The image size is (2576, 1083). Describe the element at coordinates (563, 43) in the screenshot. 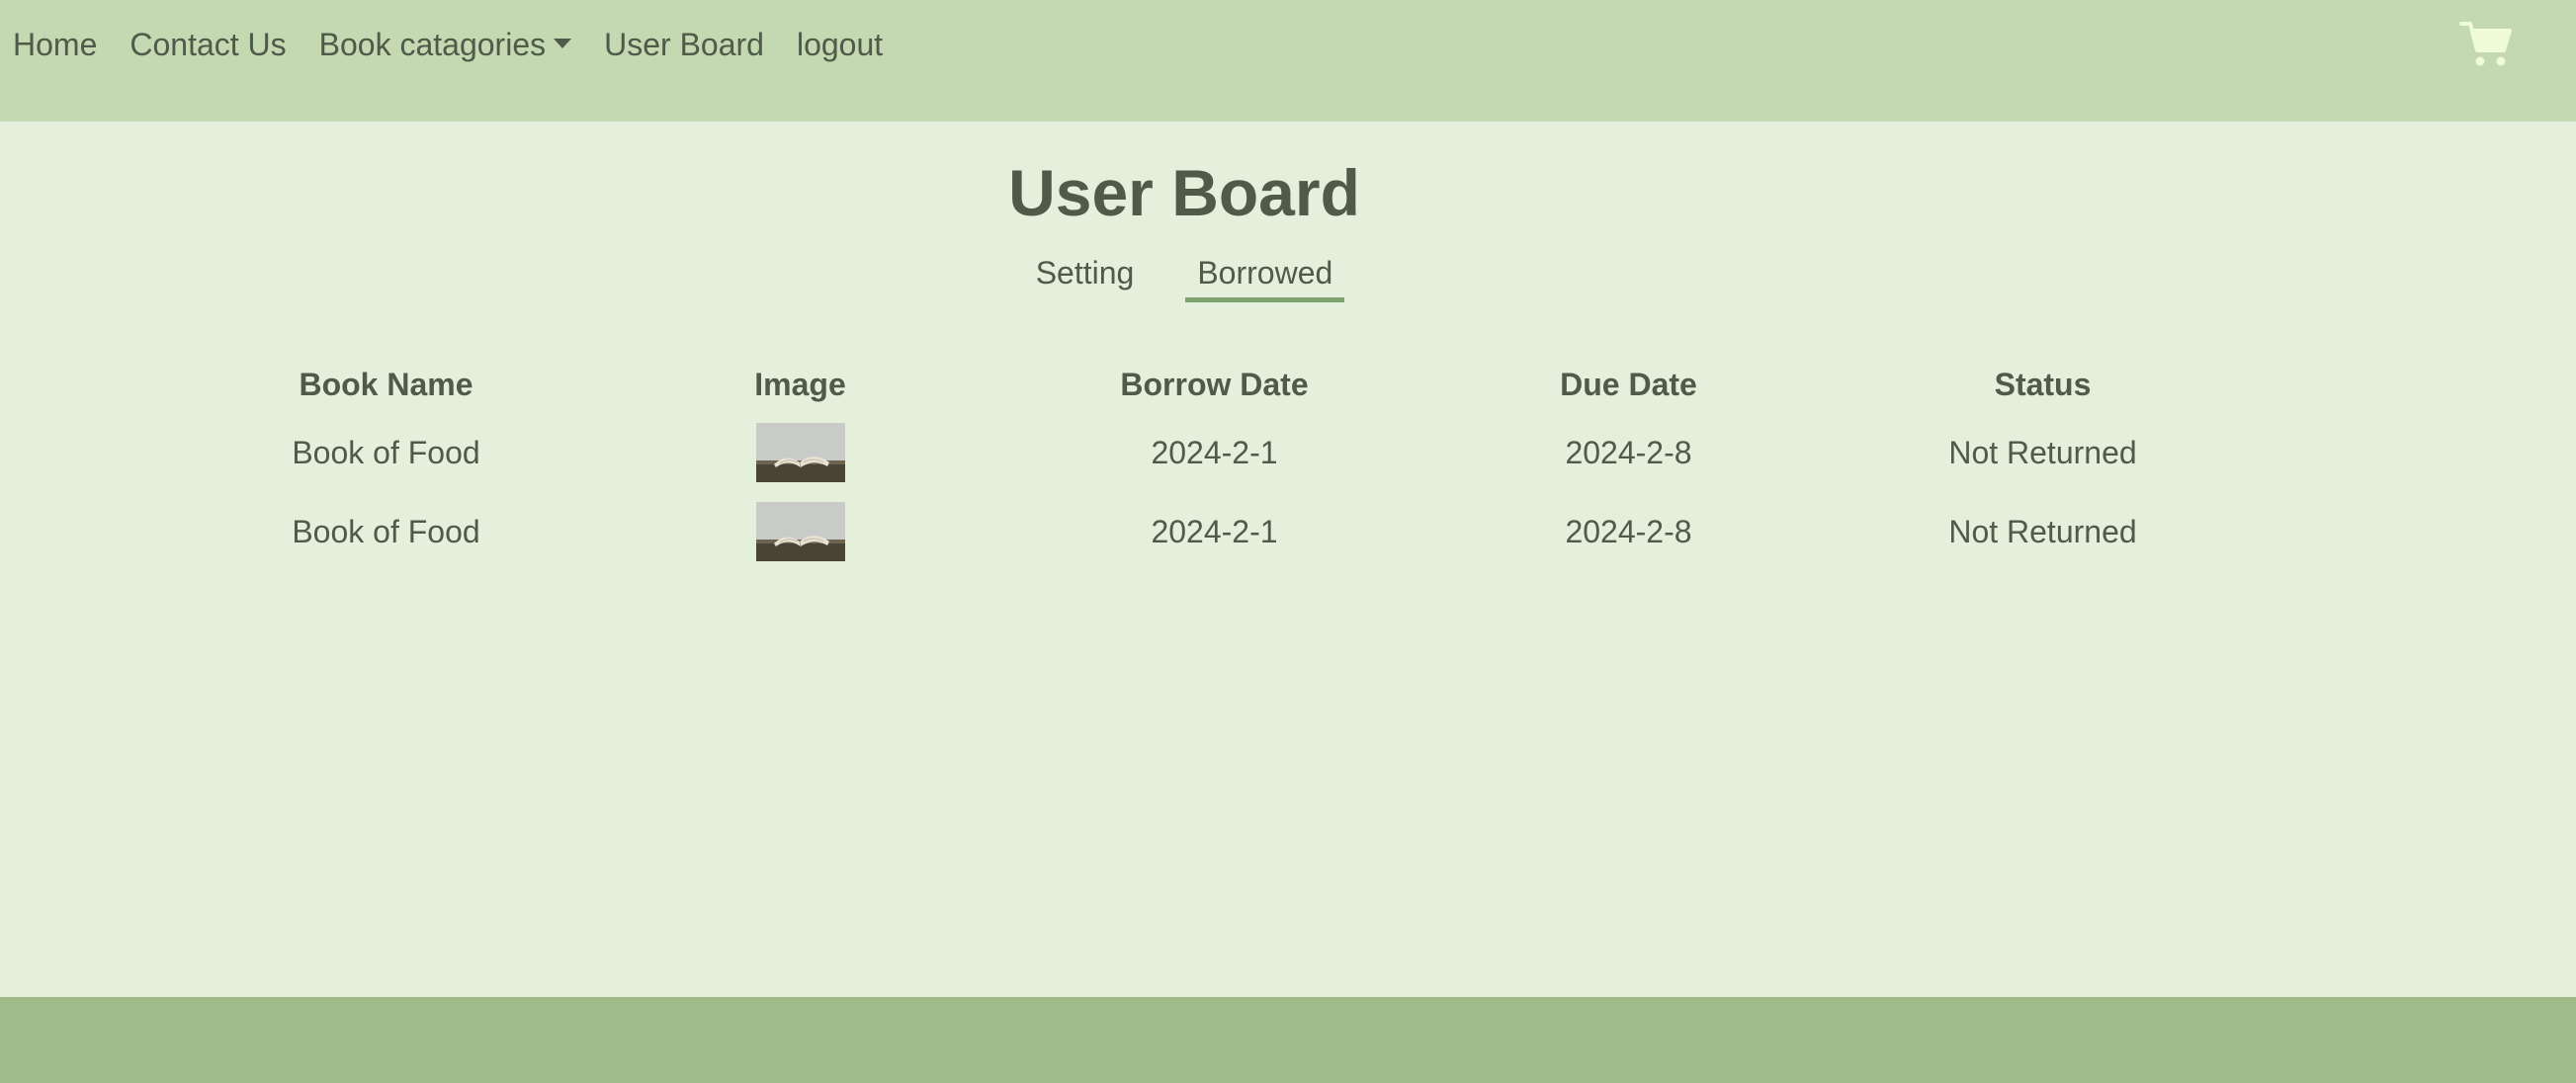

I see `caret-down-icon` at that location.